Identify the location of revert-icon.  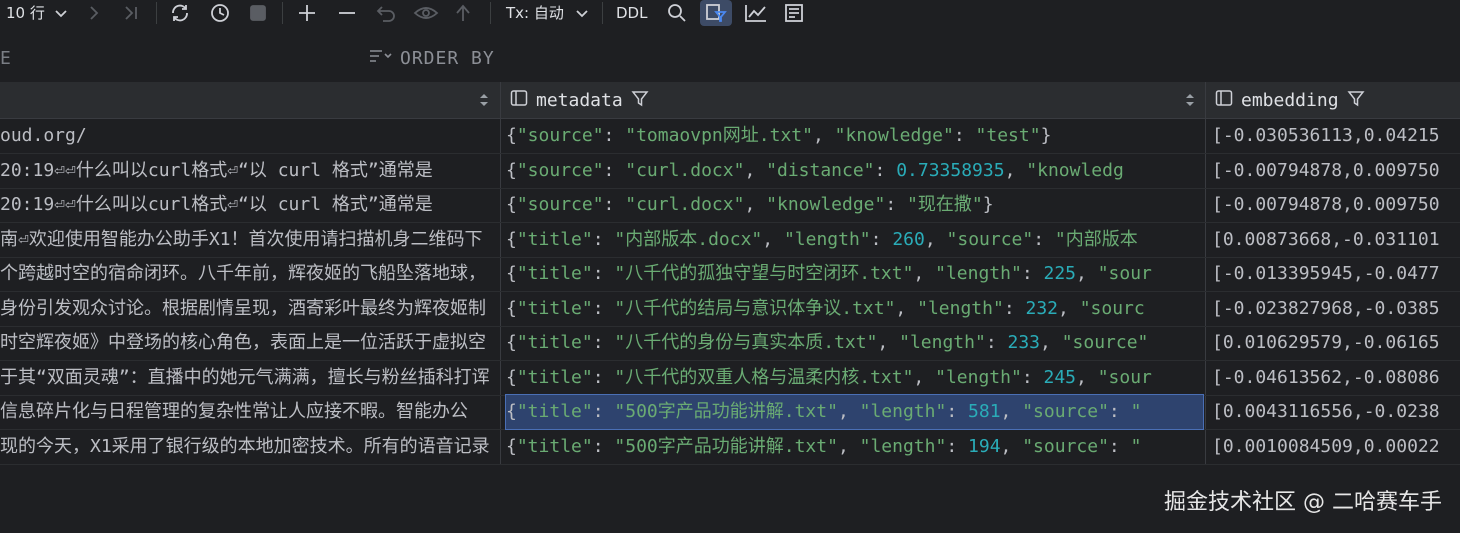
(386, 13).